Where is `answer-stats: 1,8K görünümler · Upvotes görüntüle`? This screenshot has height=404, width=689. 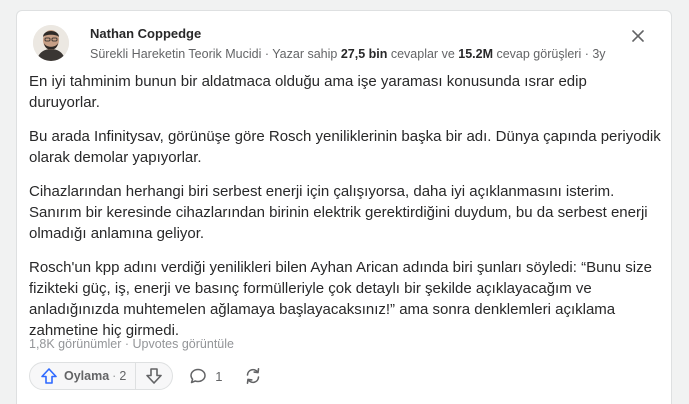
answer-stats: 1,8K görünümler · Upvotes görüntüle is located at coordinates (131, 344).